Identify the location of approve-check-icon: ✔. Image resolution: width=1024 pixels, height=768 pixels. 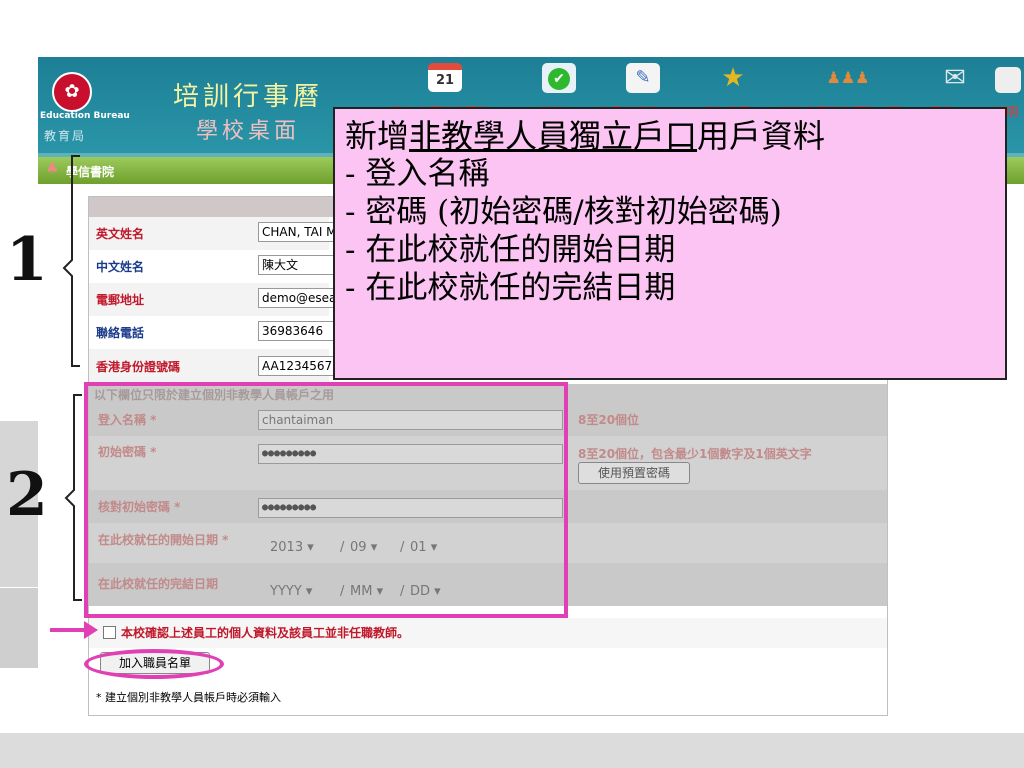
(559, 78).